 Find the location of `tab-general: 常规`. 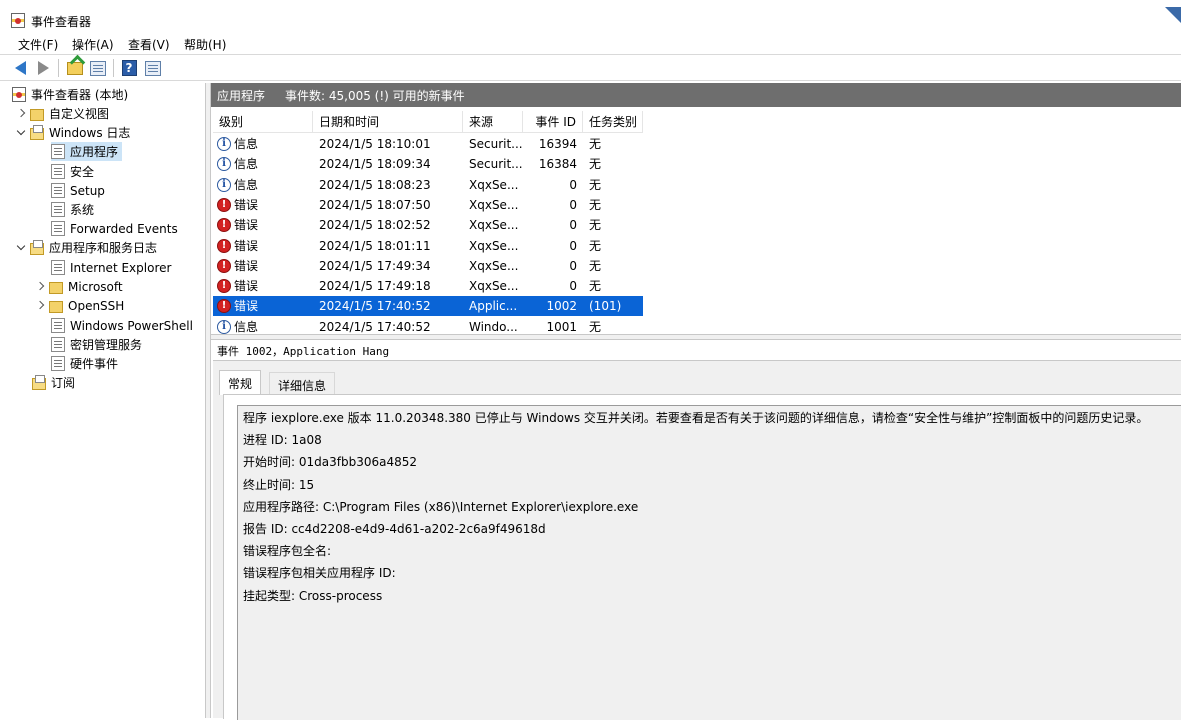

tab-general: 常规 is located at coordinates (240, 382).